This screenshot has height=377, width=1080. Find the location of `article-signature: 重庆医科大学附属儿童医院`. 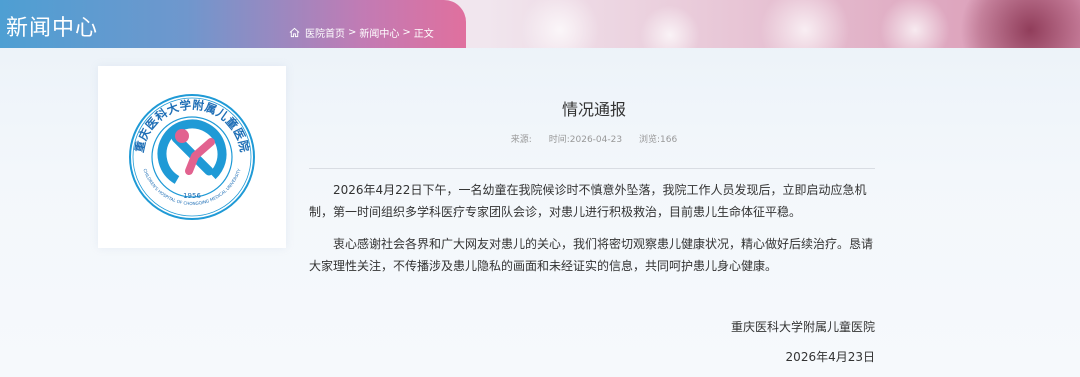

article-signature: 重庆医科大学附属儿童医院 is located at coordinates (802, 327).